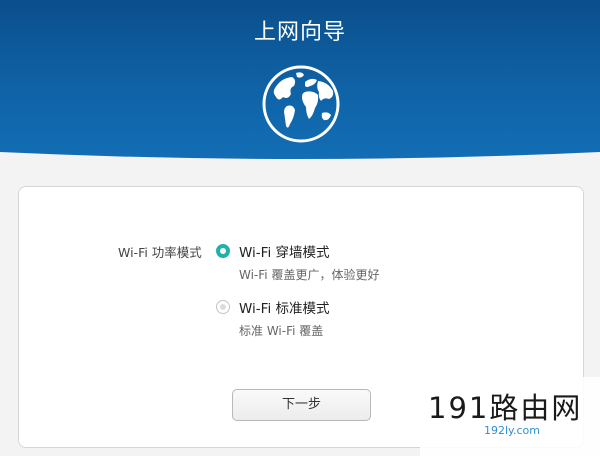  Describe the element at coordinates (284, 253) in the screenshot. I see `option-label: Wi-Fi 穿墙模式` at that location.